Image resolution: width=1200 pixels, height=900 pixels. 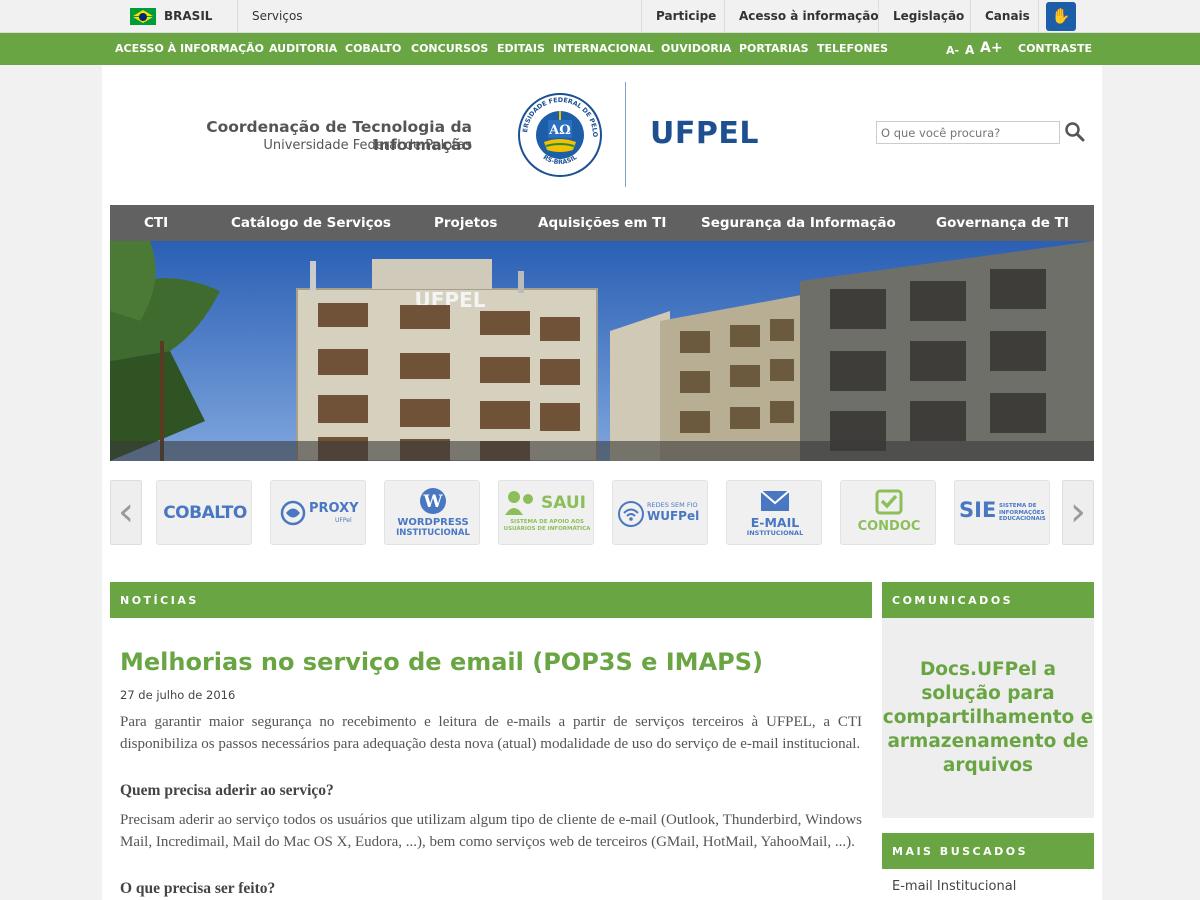 I want to click on header-divider, so click(x=625, y=134).